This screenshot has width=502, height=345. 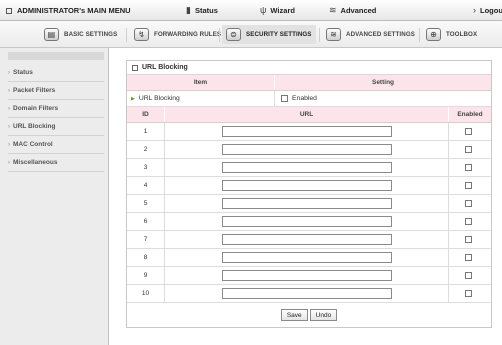 What do you see at coordinates (294, 315) in the screenshot?
I see `save-button: Save` at bounding box center [294, 315].